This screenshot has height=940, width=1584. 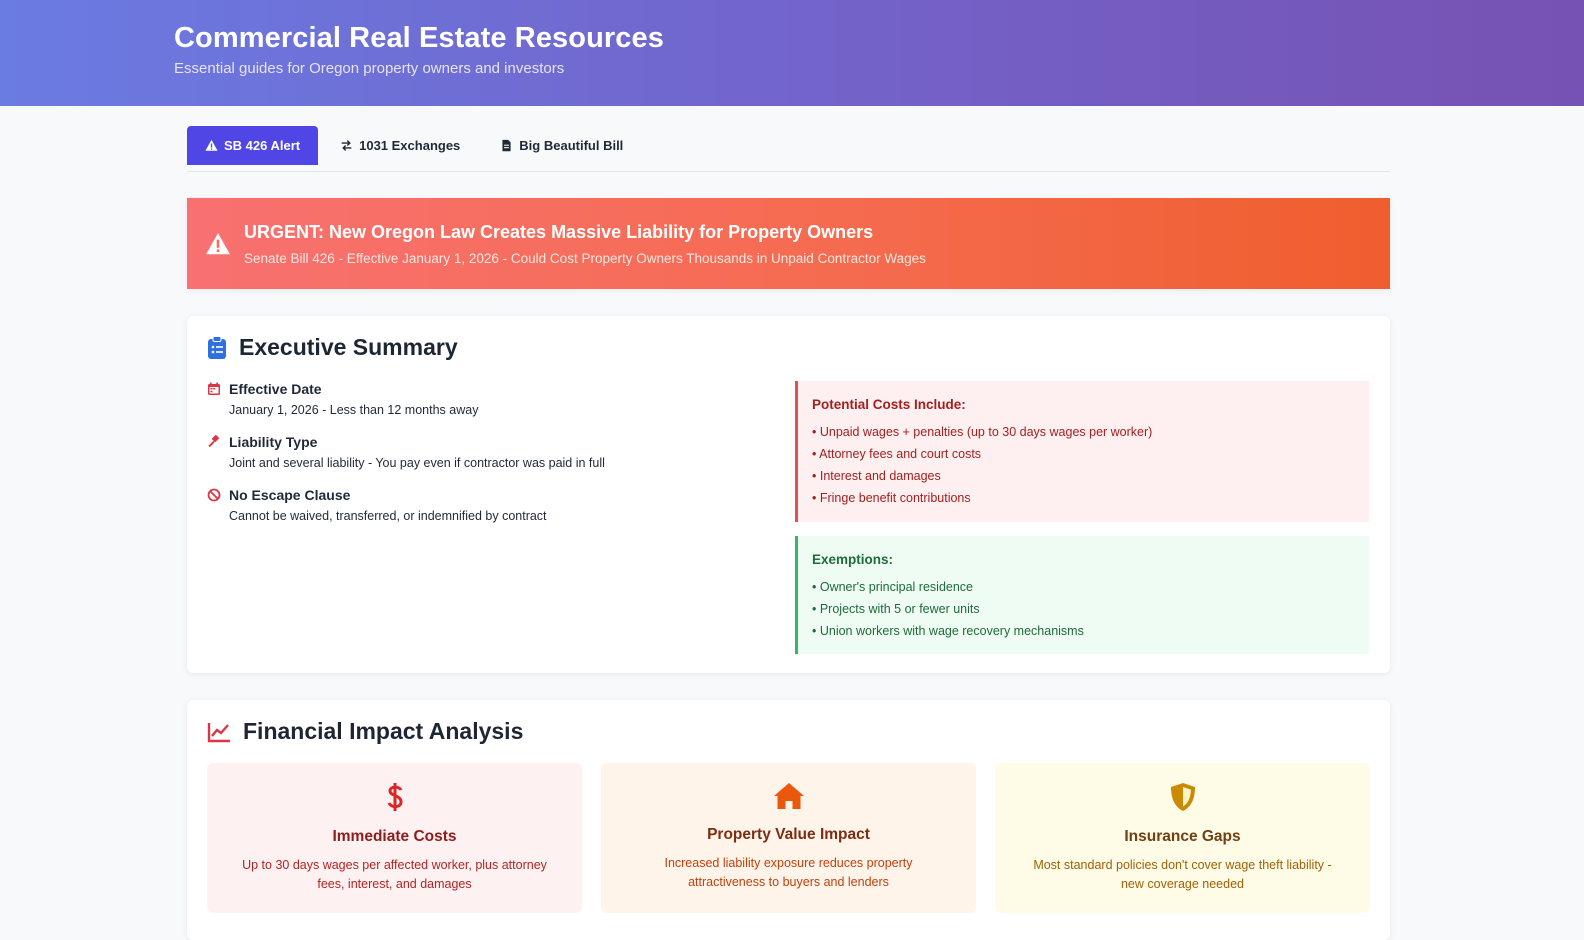 What do you see at coordinates (348, 347) in the screenshot?
I see `section-title: Executive Summary` at bounding box center [348, 347].